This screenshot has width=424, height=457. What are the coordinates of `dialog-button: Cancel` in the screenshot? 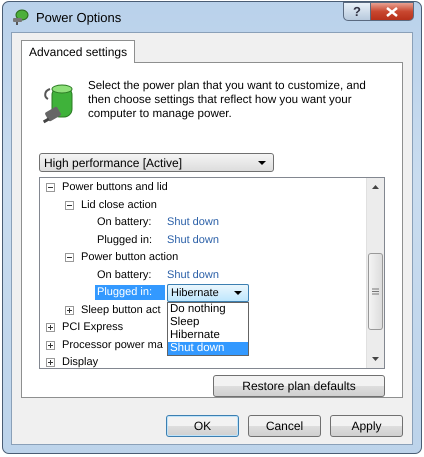 It's located at (284, 426).